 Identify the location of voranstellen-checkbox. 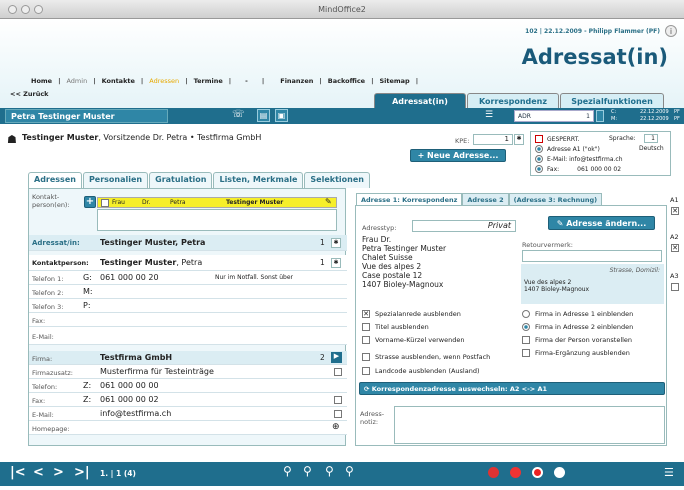
(526, 340).